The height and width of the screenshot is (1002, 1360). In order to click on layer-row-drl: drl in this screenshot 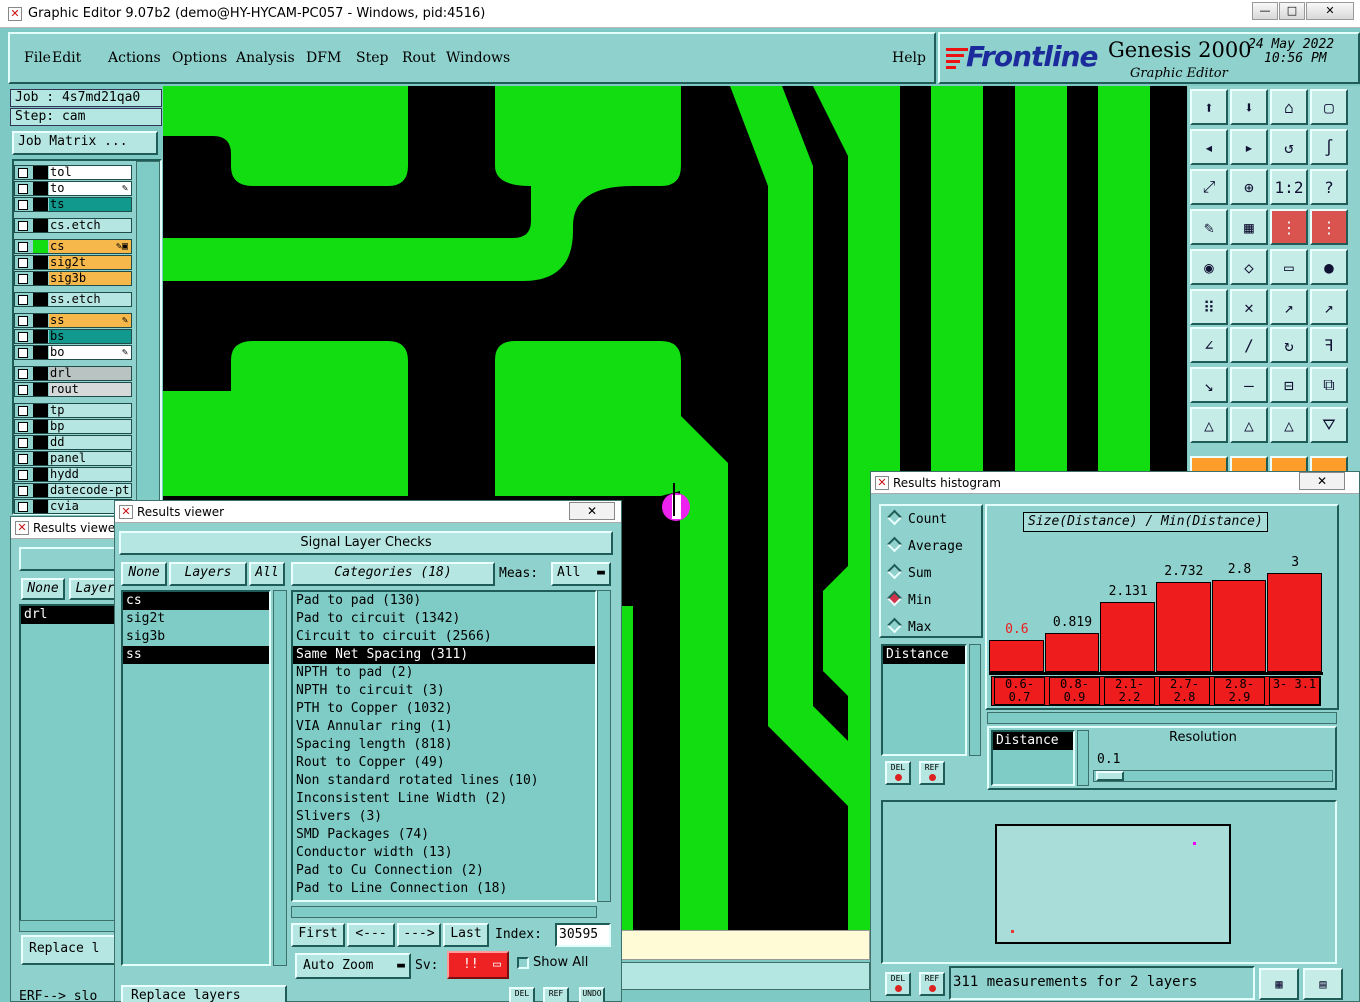, I will do `click(73, 373)`.